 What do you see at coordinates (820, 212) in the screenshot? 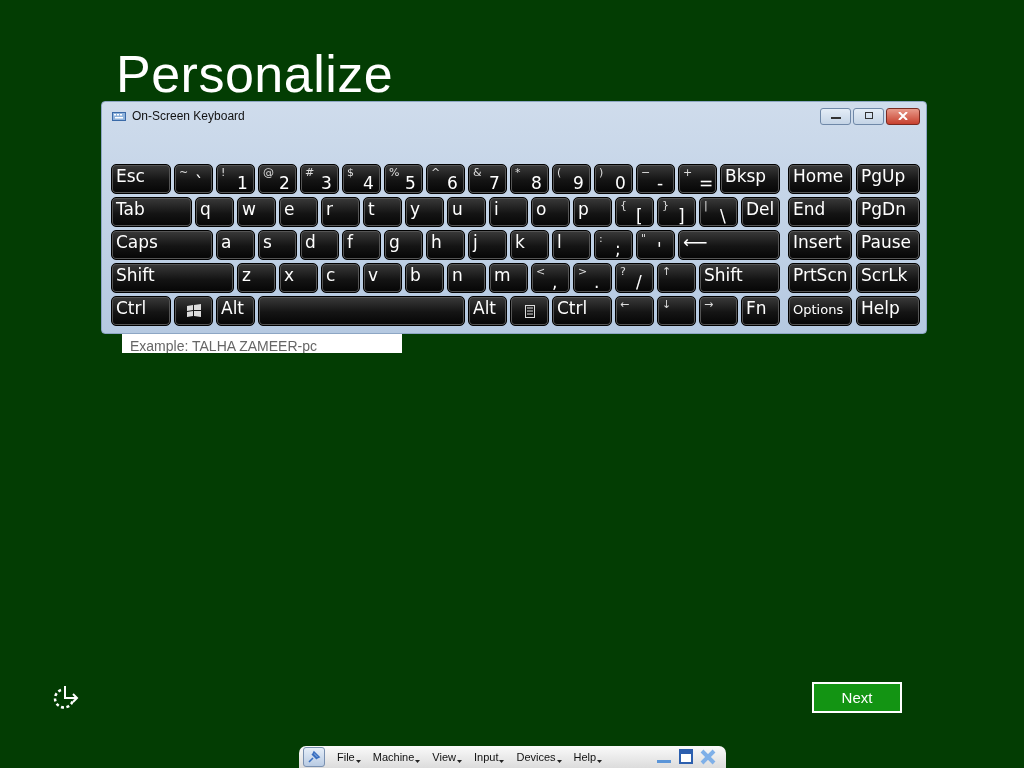
I see `keyboard-key: End` at bounding box center [820, 212].